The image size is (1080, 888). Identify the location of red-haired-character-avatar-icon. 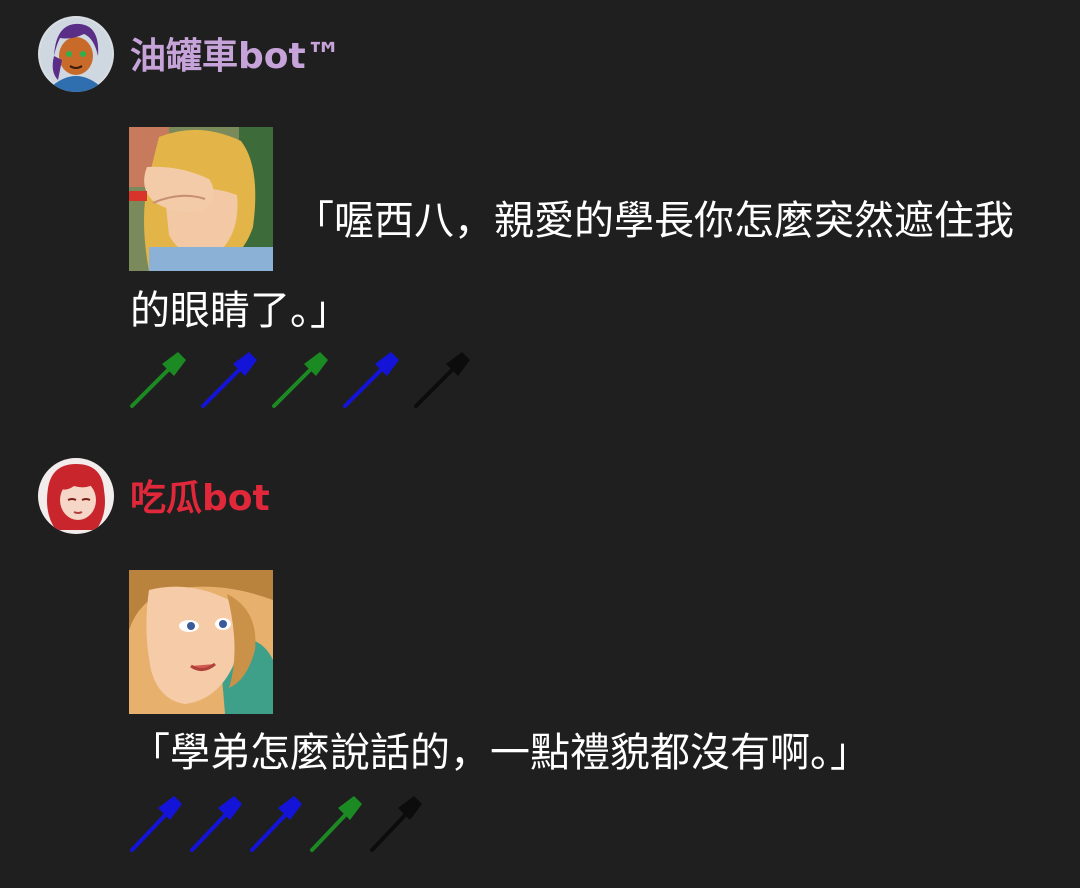
(76, 496).